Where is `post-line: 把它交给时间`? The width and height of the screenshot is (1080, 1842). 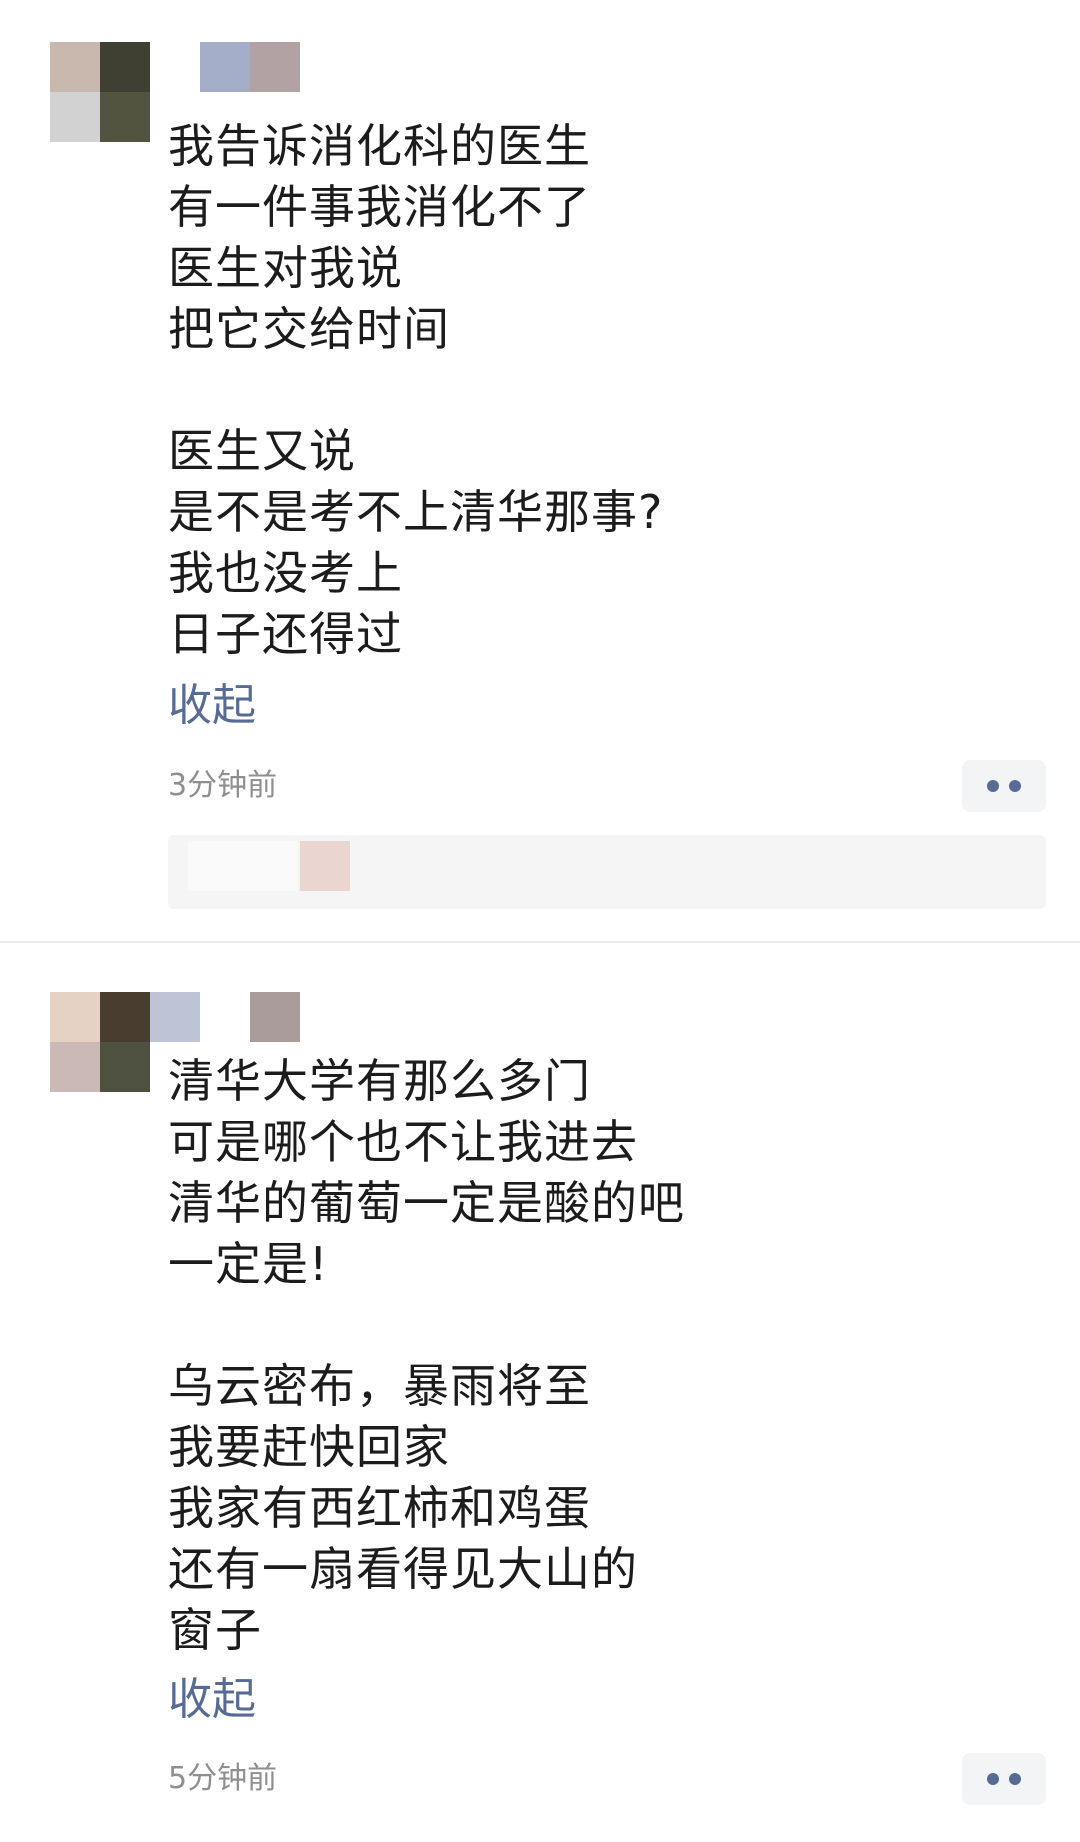 post-line: 把它交给时间 is located at coordinates (309, 329).